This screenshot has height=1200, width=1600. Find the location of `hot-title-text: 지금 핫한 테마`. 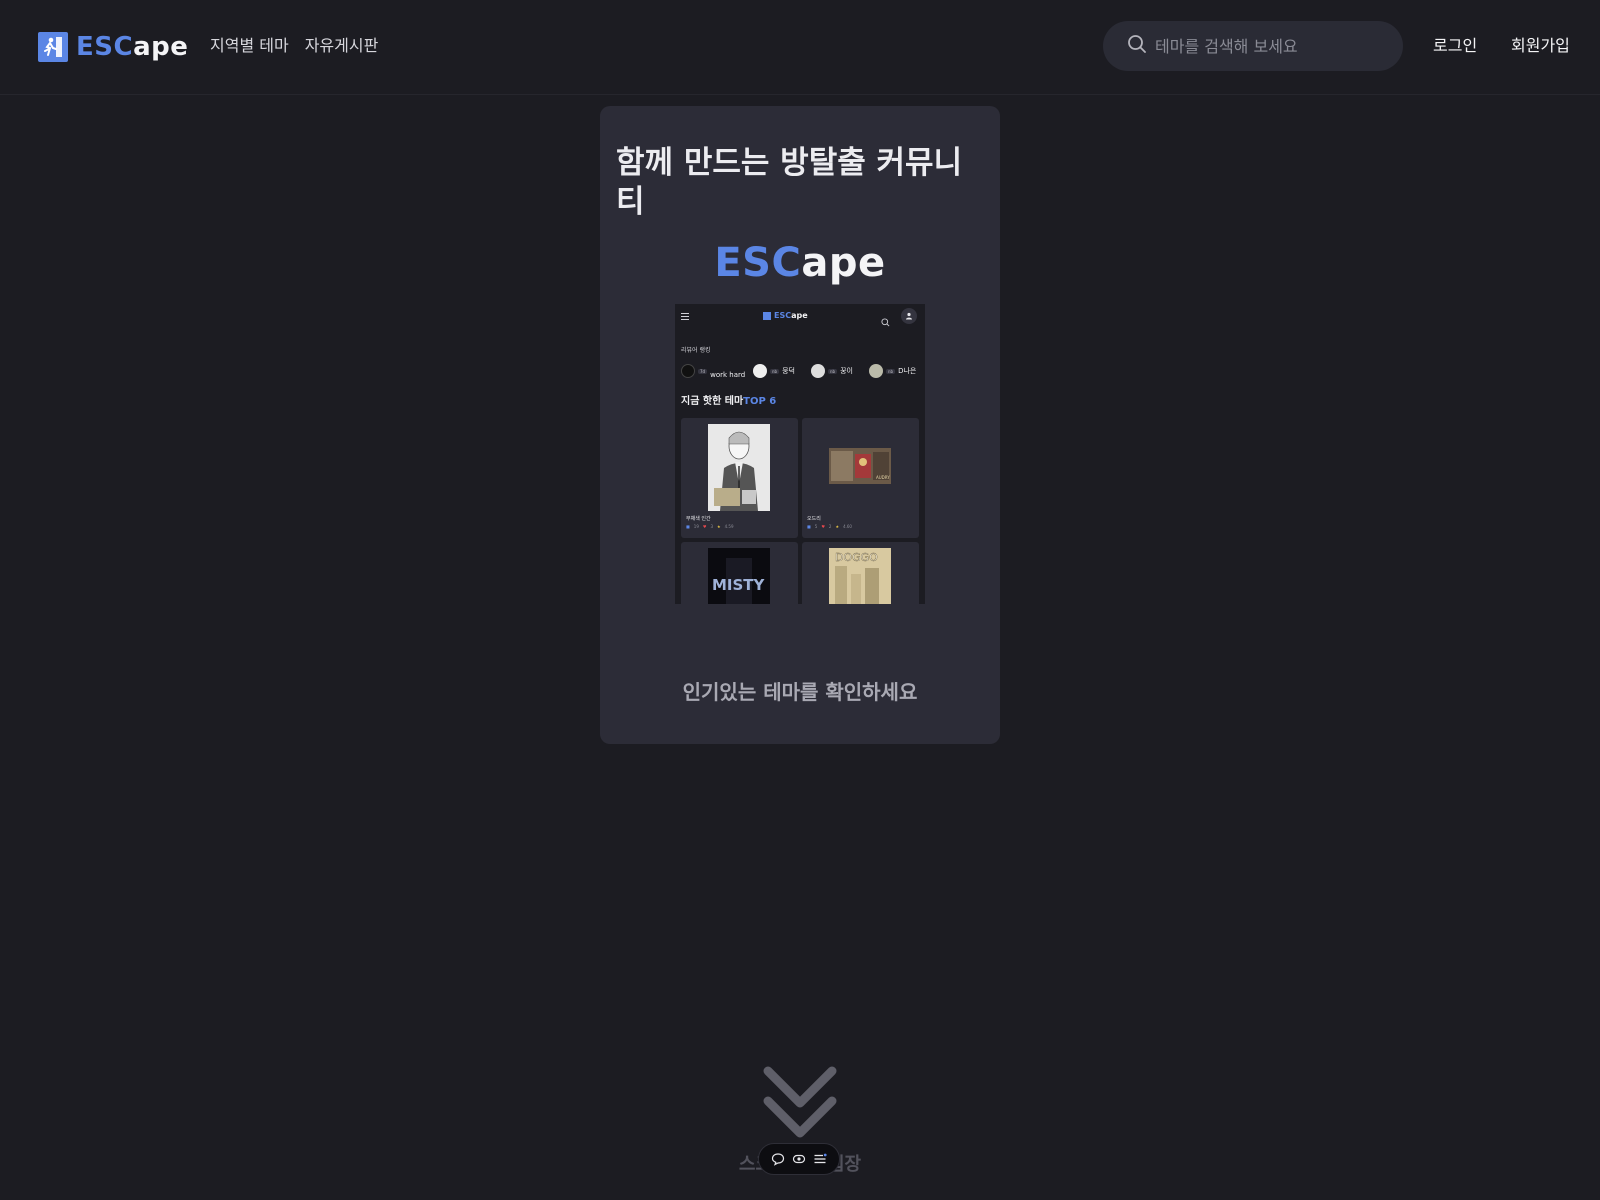

hot-title-text: 지금 핫한 테마 is located at coordinates (712, 401).